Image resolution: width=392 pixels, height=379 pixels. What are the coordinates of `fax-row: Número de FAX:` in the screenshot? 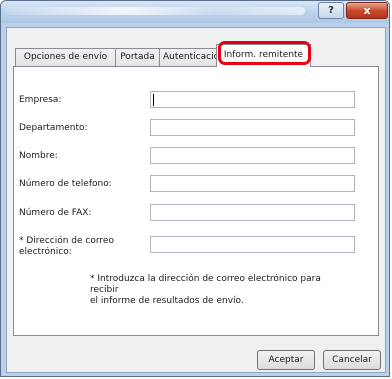 It's located at (196, 215).